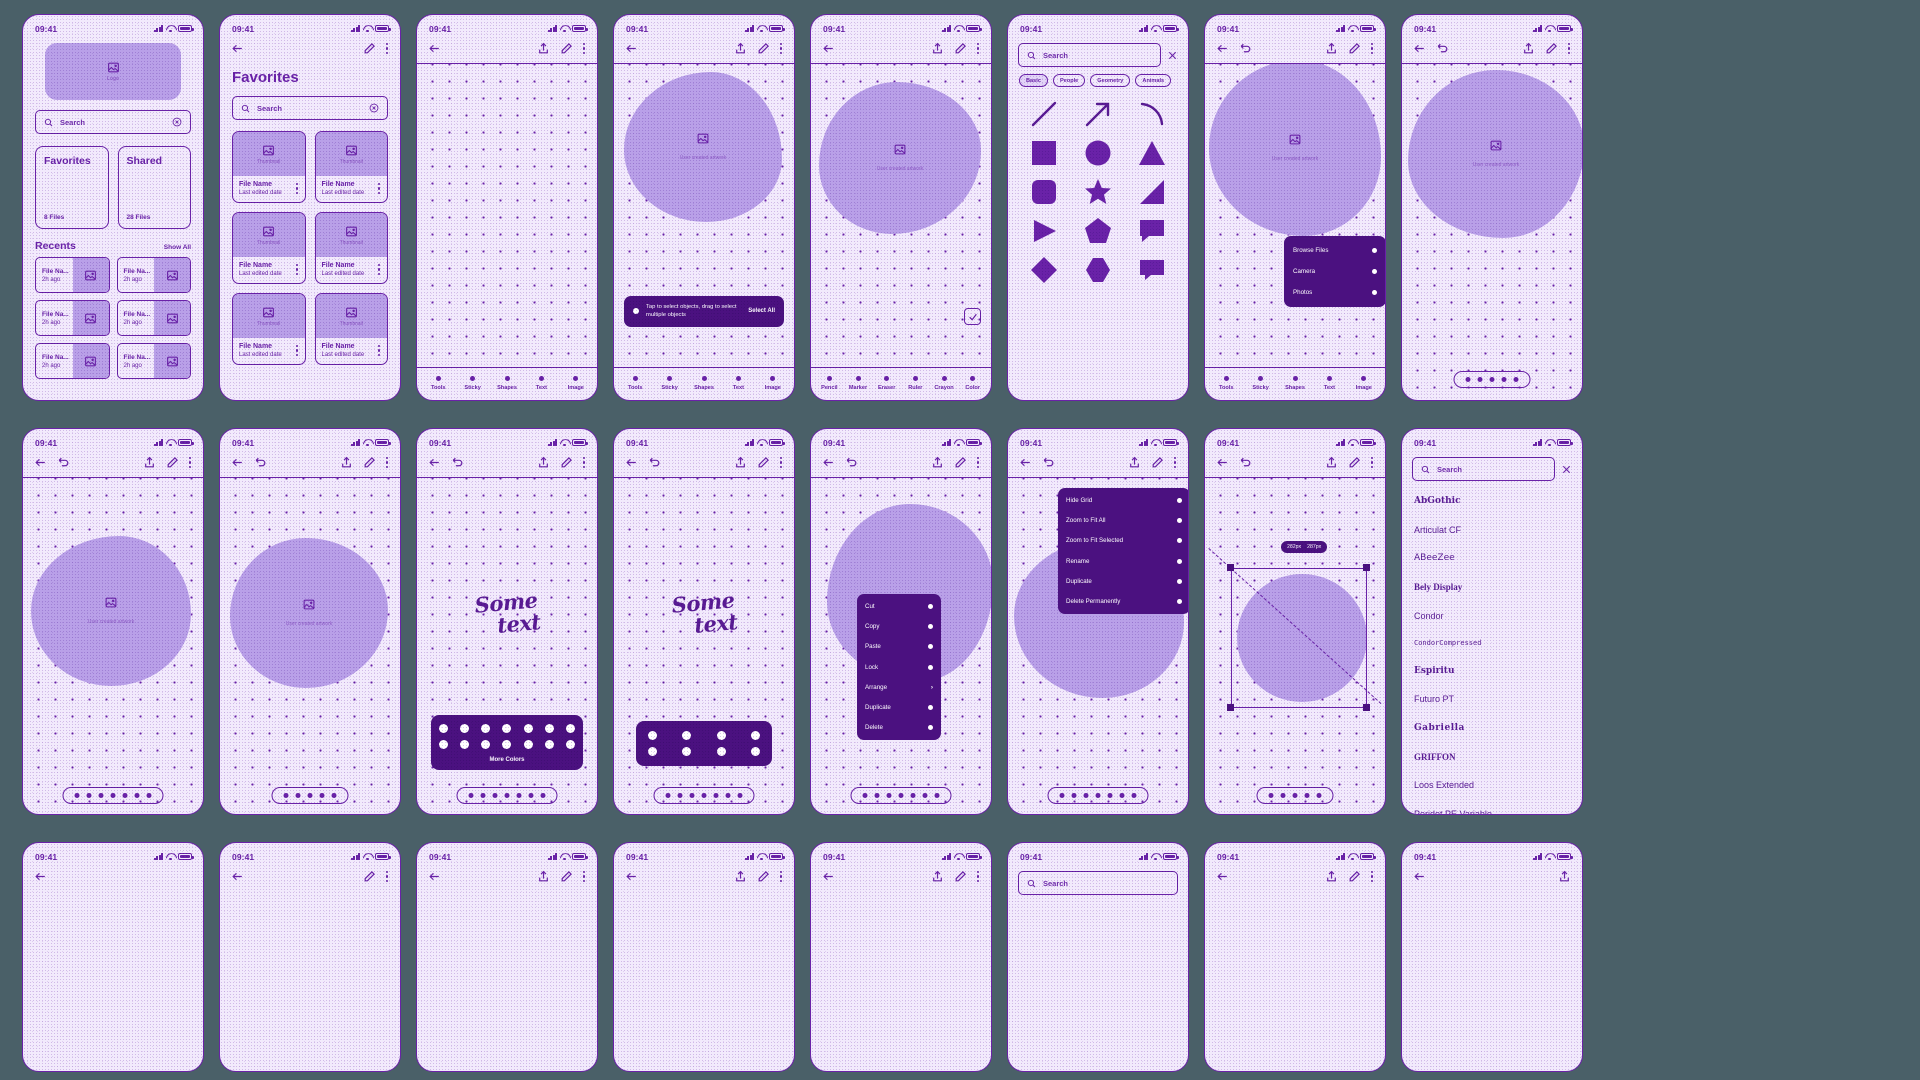 This screenshot has width=1920, height=1080. I want to click on play-triangle-shape, so click(1044, 231).